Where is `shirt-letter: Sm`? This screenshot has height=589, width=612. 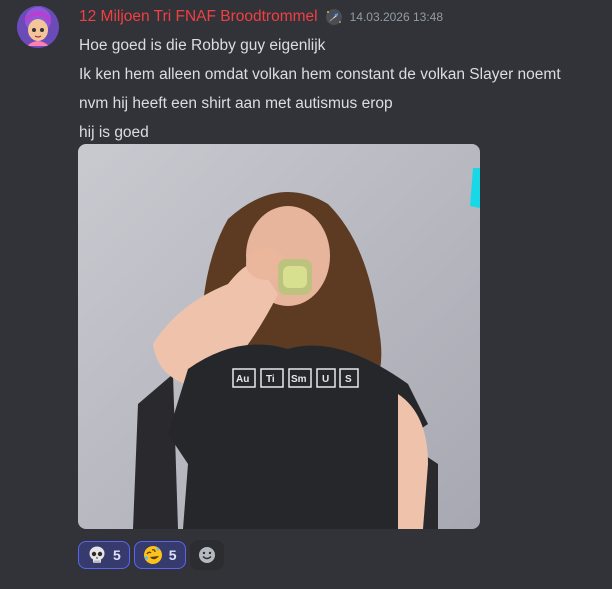
shirt-letter: Sm is located at coordinates (299, 379).